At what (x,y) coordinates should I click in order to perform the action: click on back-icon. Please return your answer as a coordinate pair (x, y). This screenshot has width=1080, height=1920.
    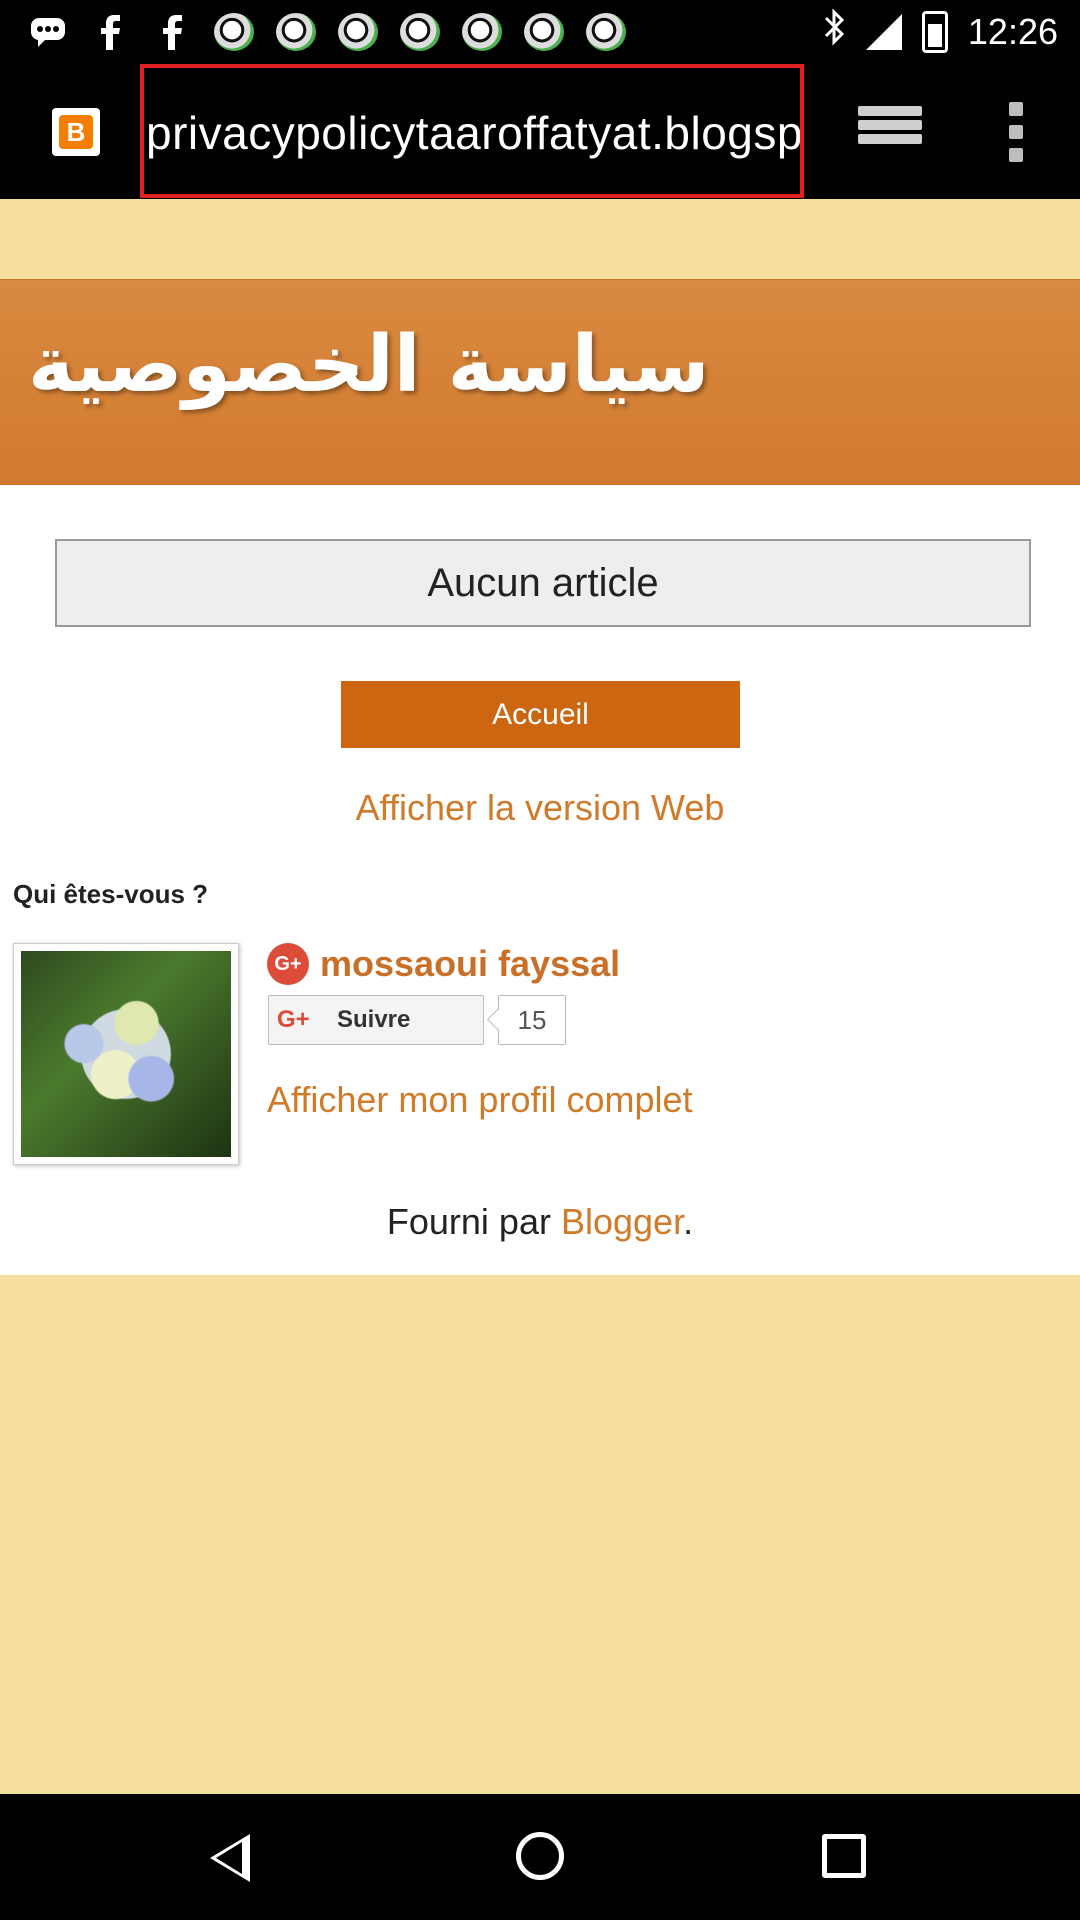
    Looking at the image, I should click on (230, 1858).